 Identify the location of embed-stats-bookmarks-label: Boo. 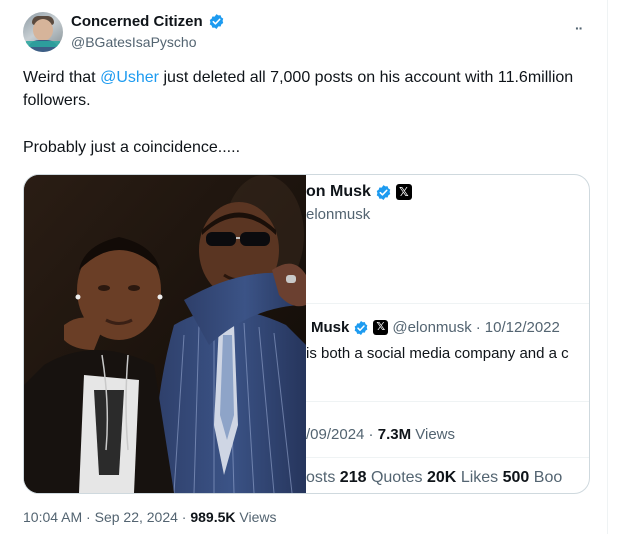
(548, 477).